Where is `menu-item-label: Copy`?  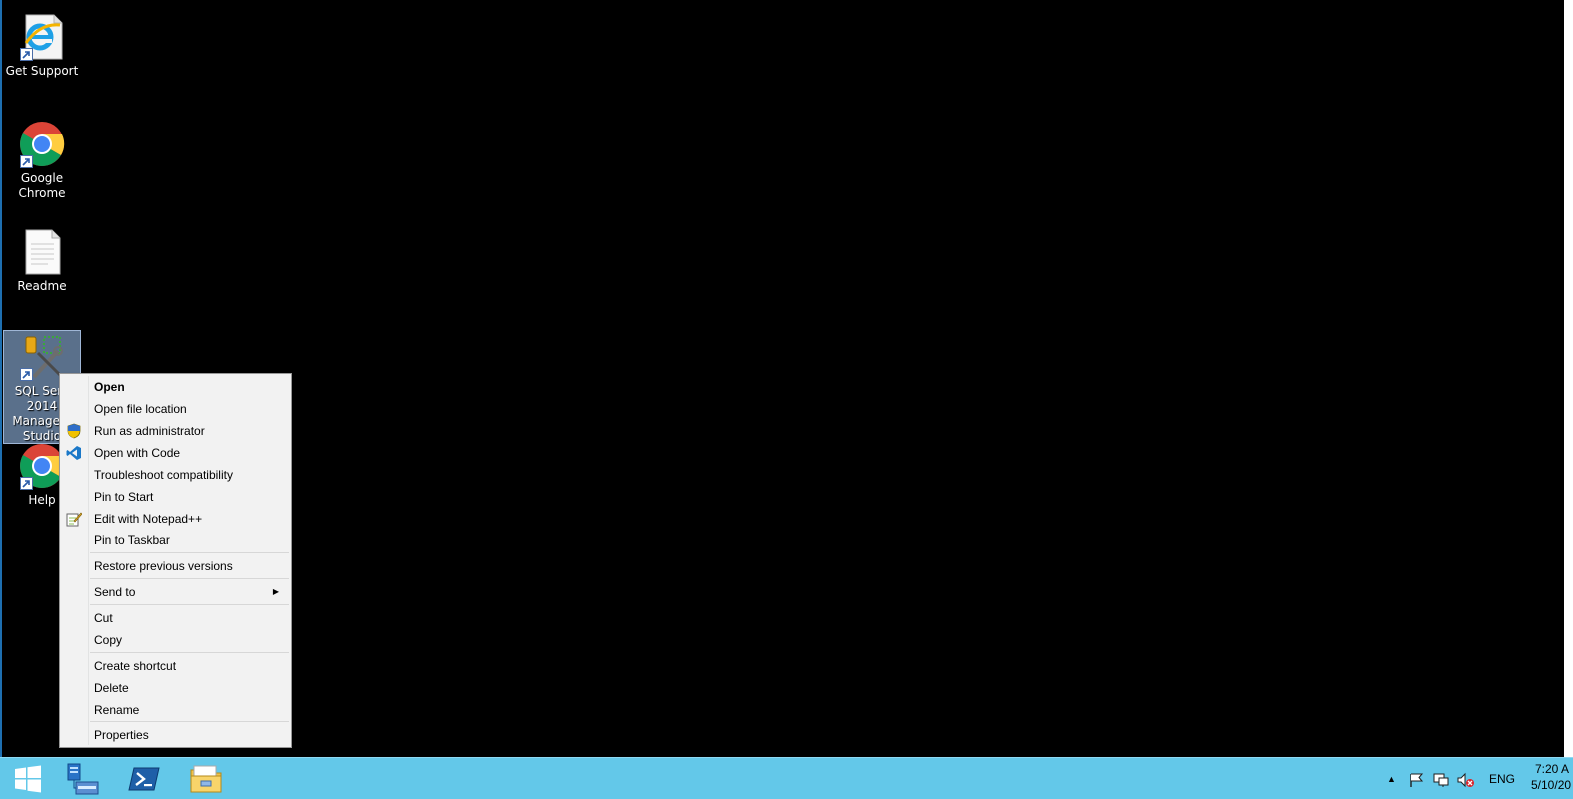 menu-item-label: Copy is located at coordinates (108, 640).